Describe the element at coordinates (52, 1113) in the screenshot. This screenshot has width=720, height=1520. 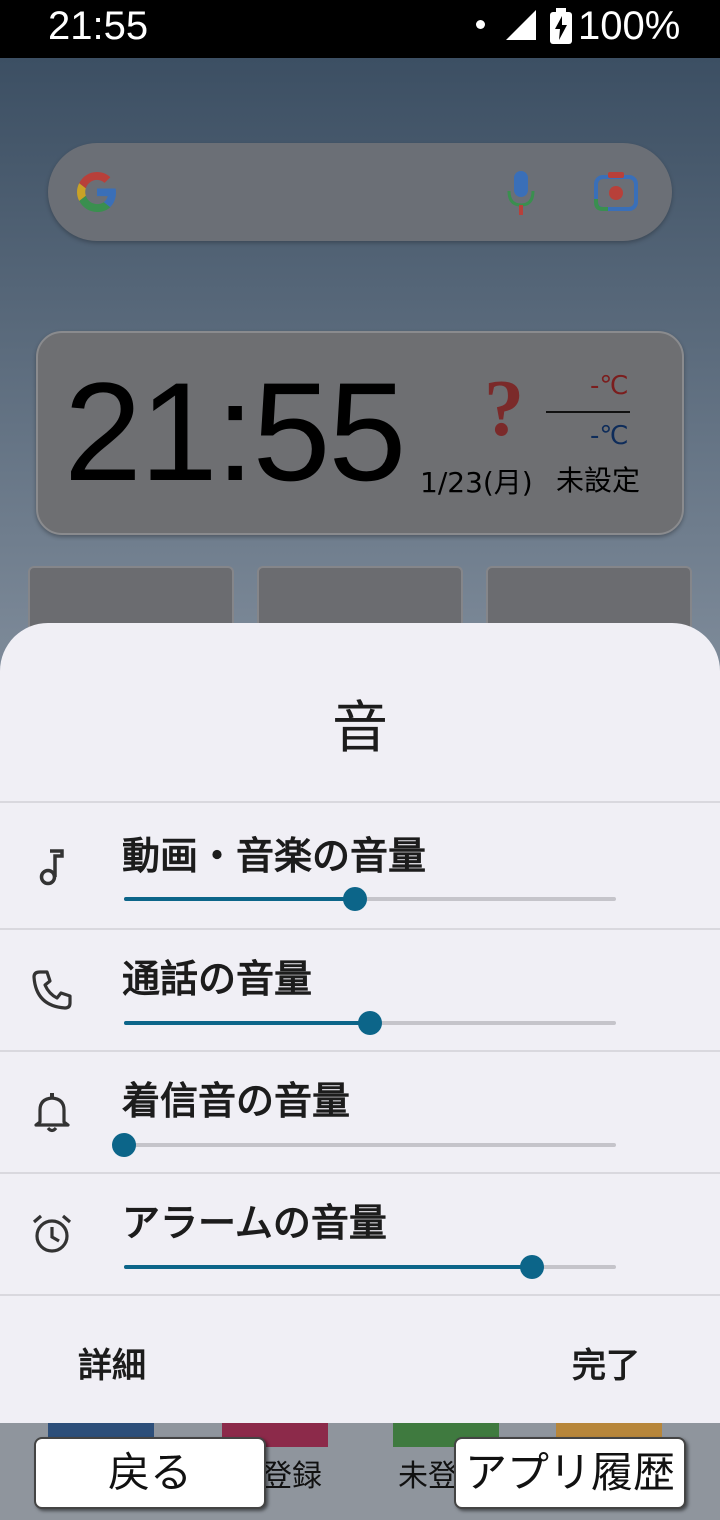
I see `bell-icon` at that location.